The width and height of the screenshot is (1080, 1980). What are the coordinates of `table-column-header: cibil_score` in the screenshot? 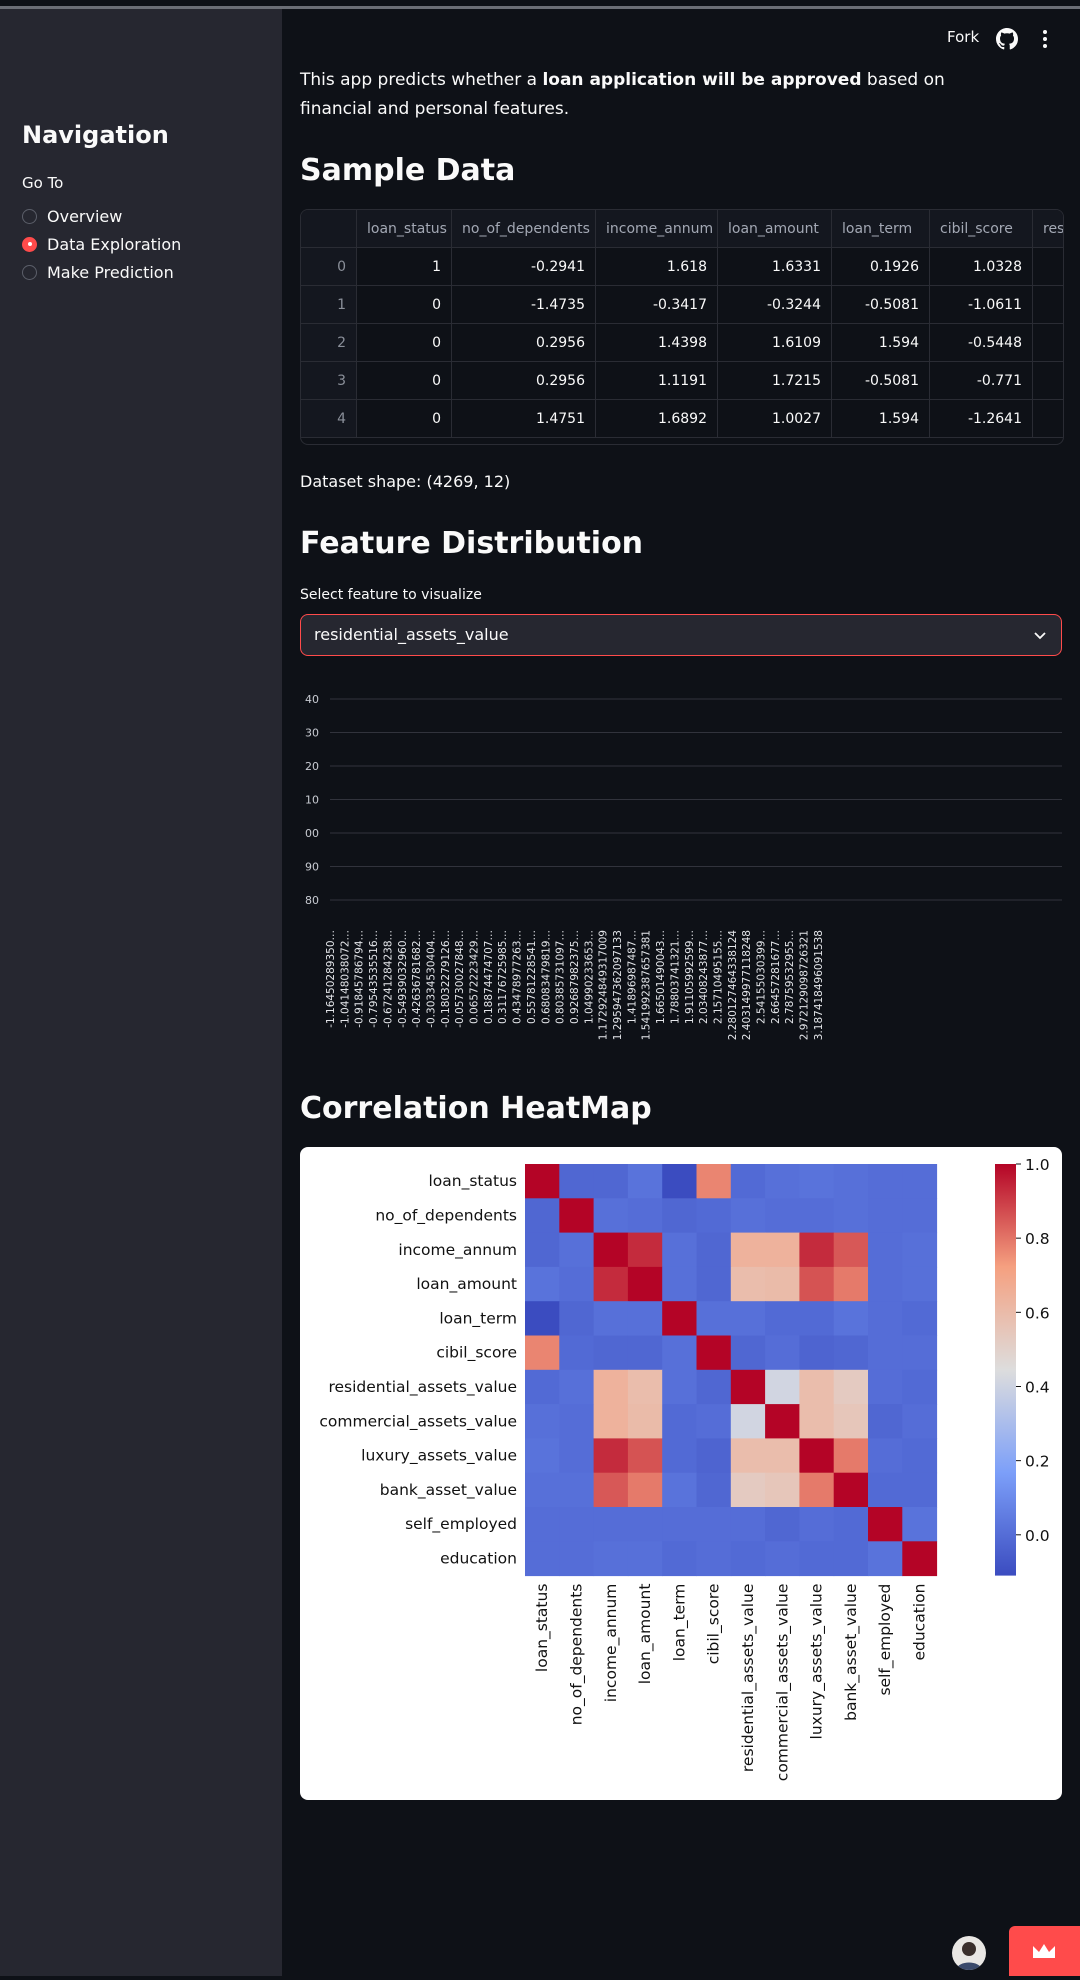 It's located at (981, 229).